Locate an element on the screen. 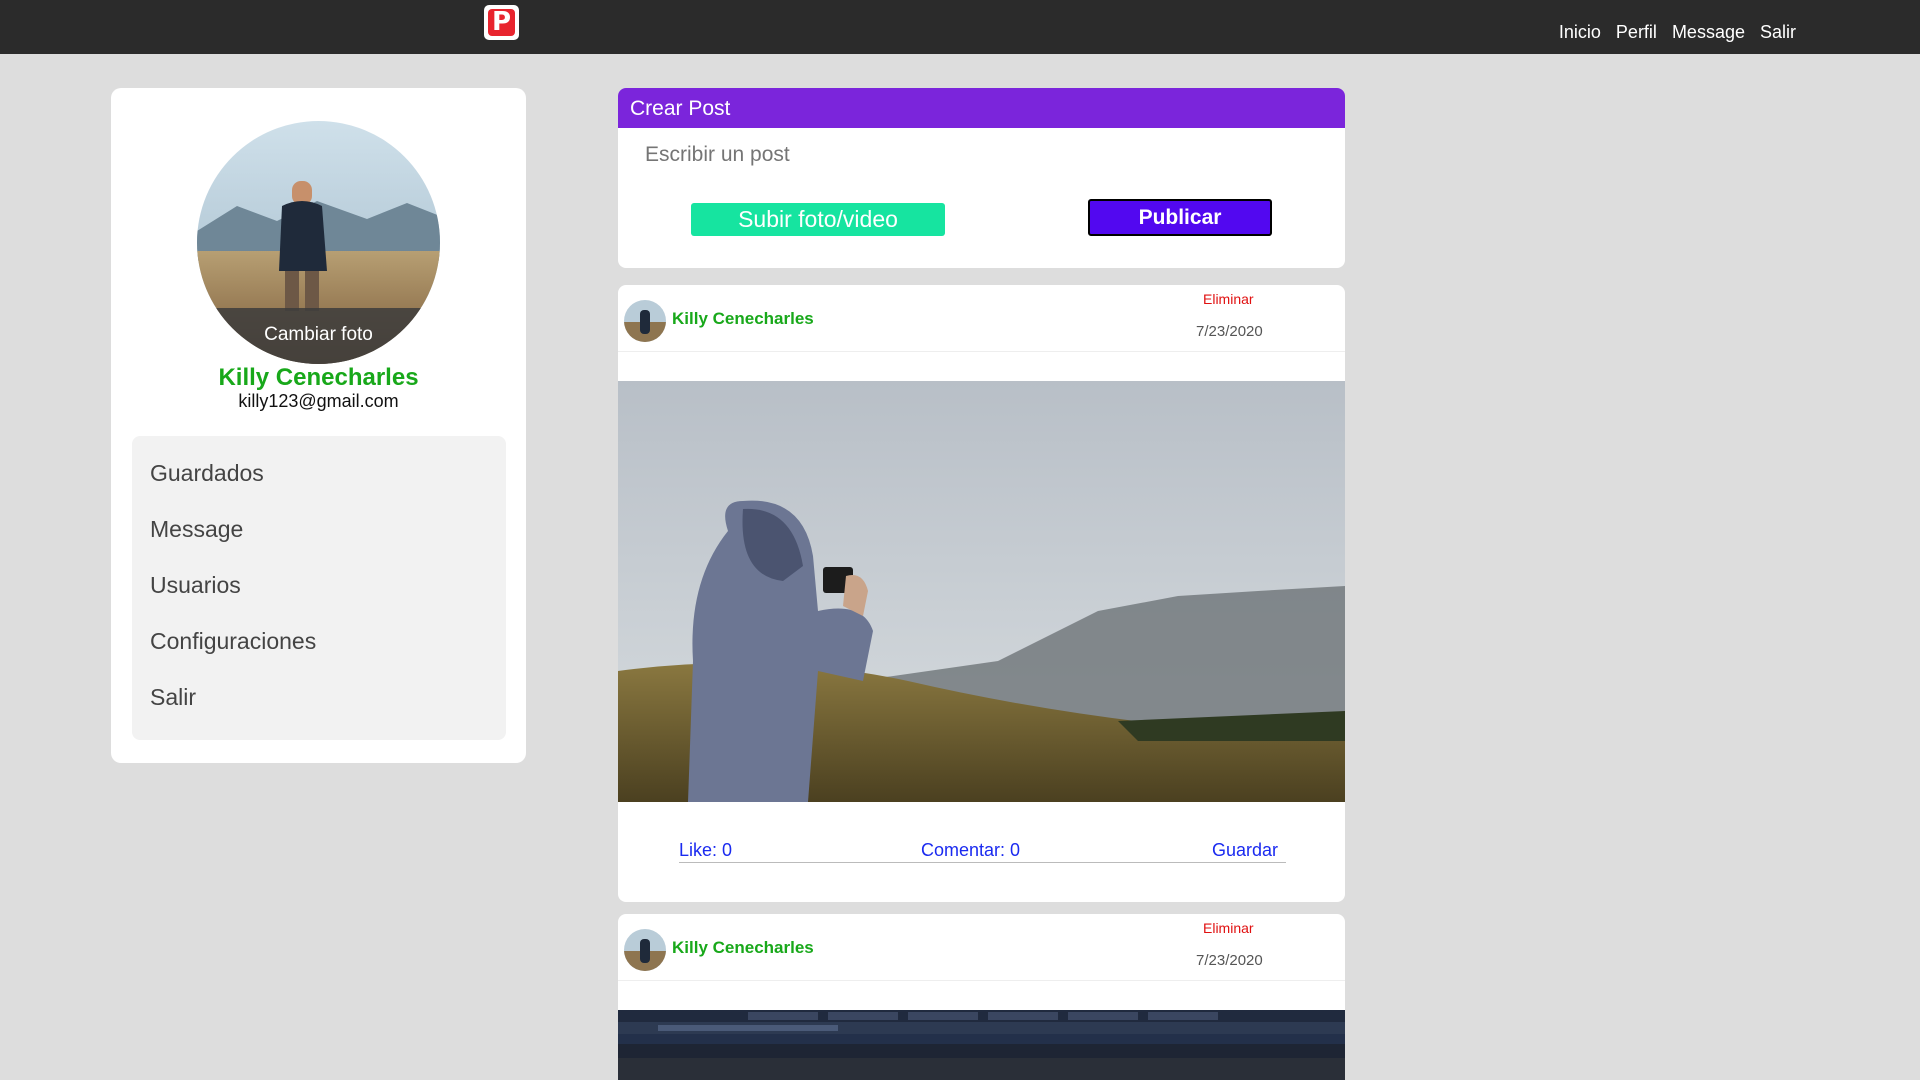 The height and width of the screenshot is (1080, 1920). upload-media-button: Subir foto/video is located at coordinates (818, 219).